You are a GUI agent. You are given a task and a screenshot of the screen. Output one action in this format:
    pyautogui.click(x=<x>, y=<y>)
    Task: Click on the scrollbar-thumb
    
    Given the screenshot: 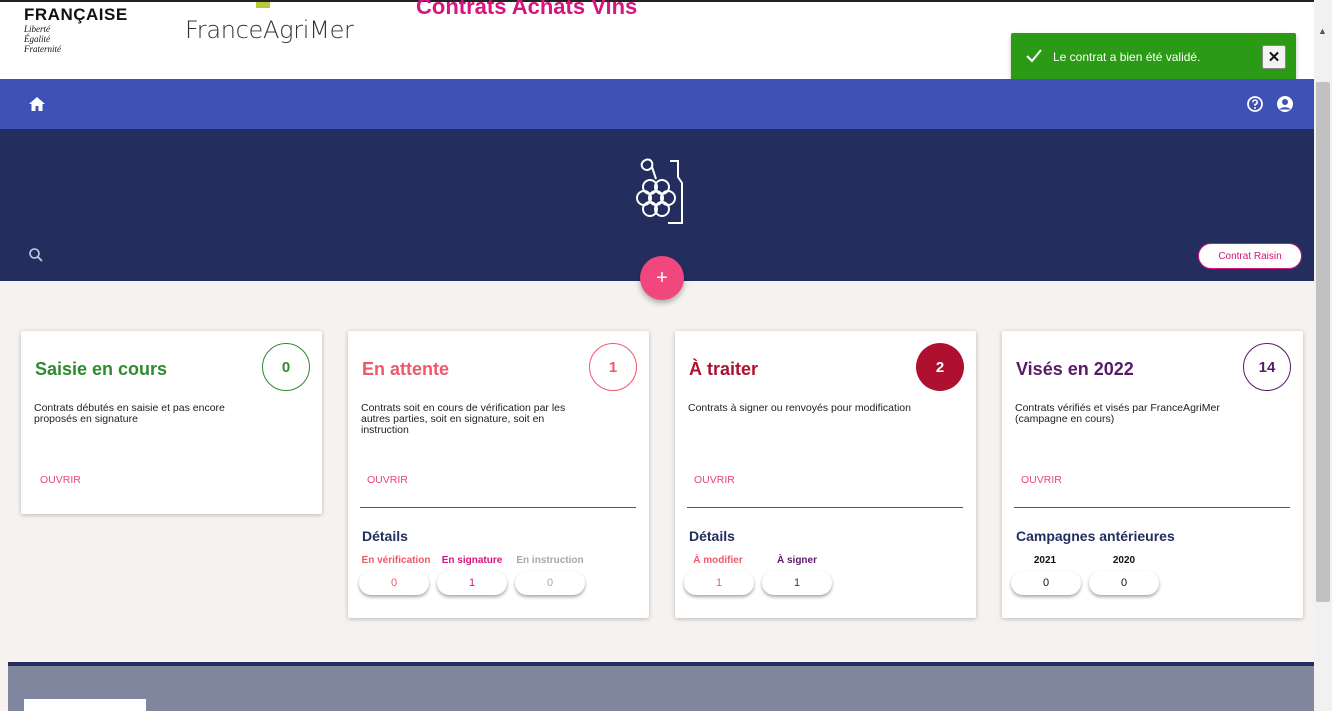 What is the action you would take?
    pyautogui.click(x=1323, y=342)
    